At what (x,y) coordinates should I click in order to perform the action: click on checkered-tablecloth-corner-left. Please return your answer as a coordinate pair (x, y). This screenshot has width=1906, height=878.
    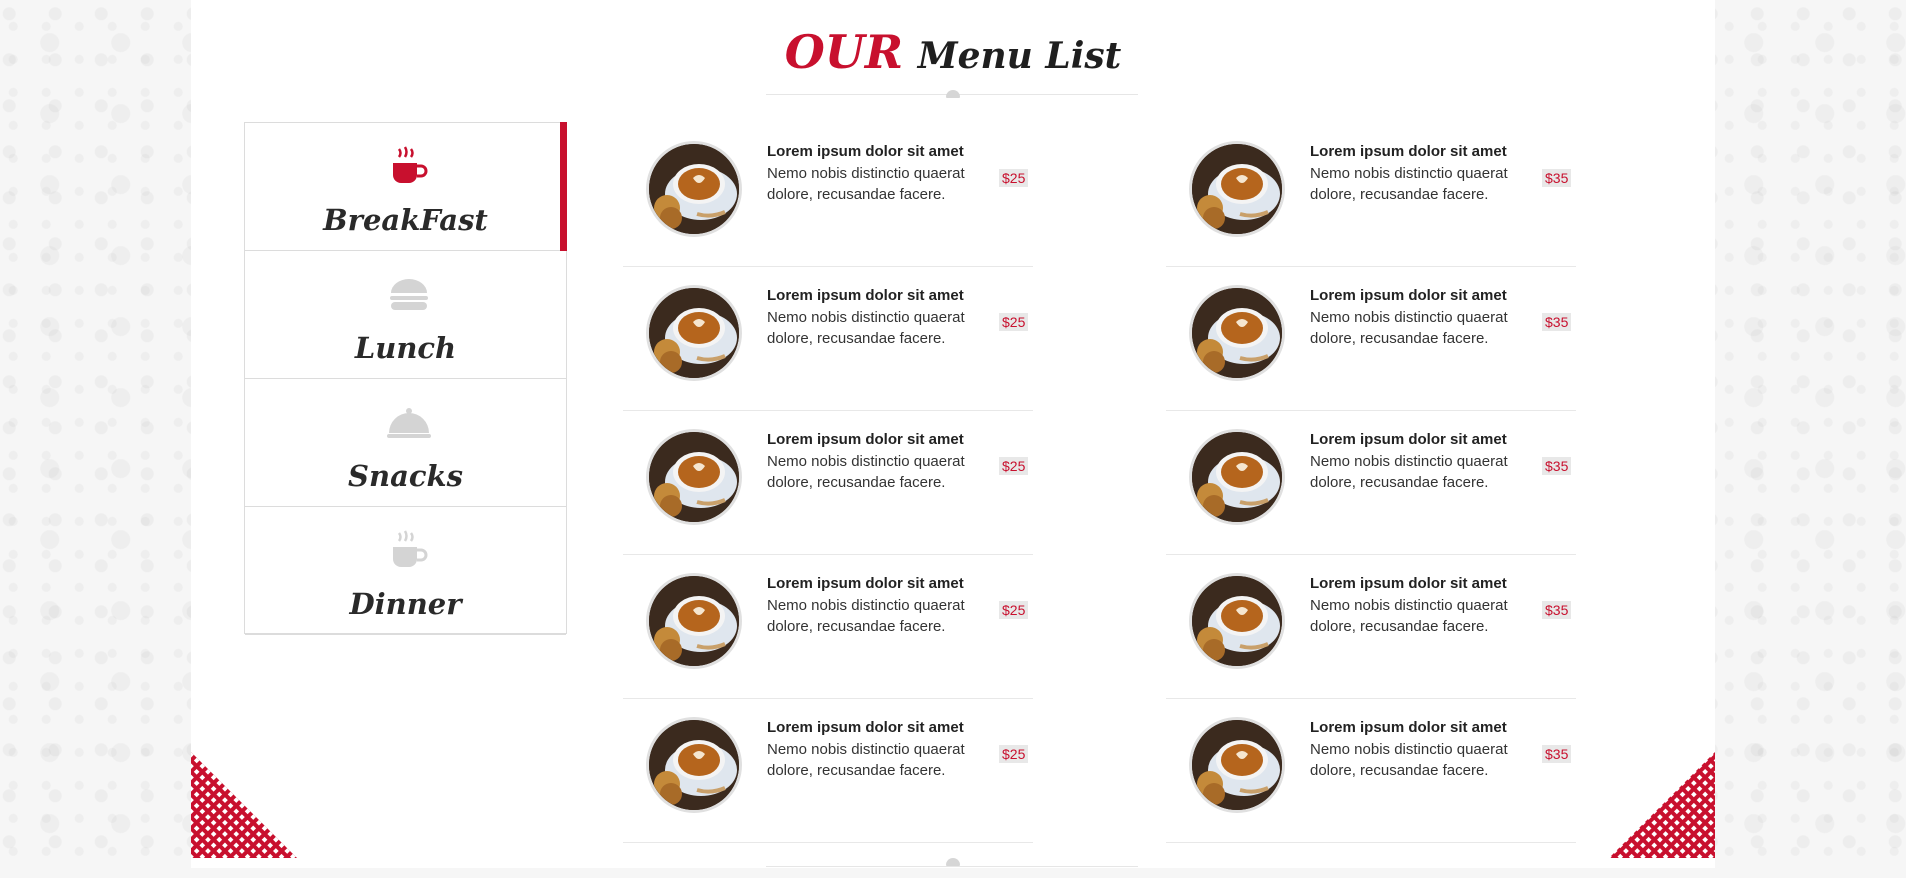
    Looking at the image, I should click on (244, 805).